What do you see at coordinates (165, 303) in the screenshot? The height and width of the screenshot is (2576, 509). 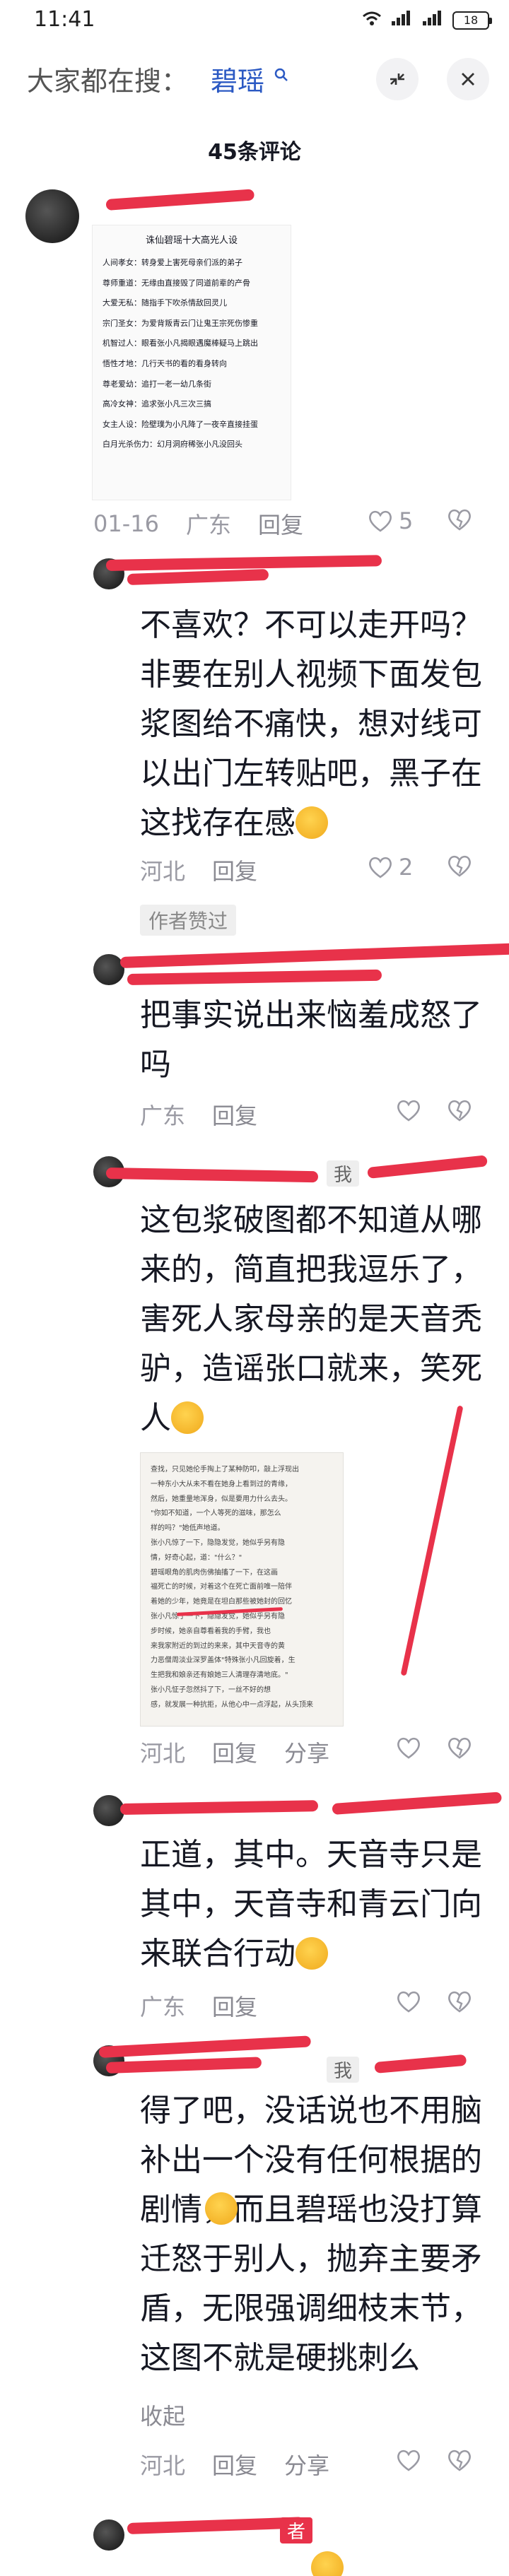 I see `image-line: 大爱无私：随指手下吹杀情敌回灵儿` at bounding box center [165, 303].